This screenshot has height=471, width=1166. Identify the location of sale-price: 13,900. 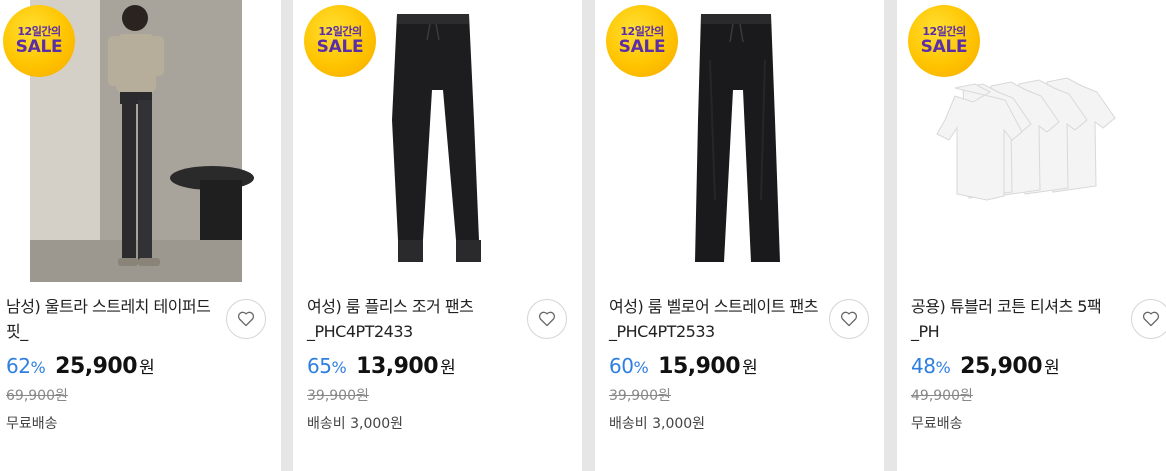
(397, 366).